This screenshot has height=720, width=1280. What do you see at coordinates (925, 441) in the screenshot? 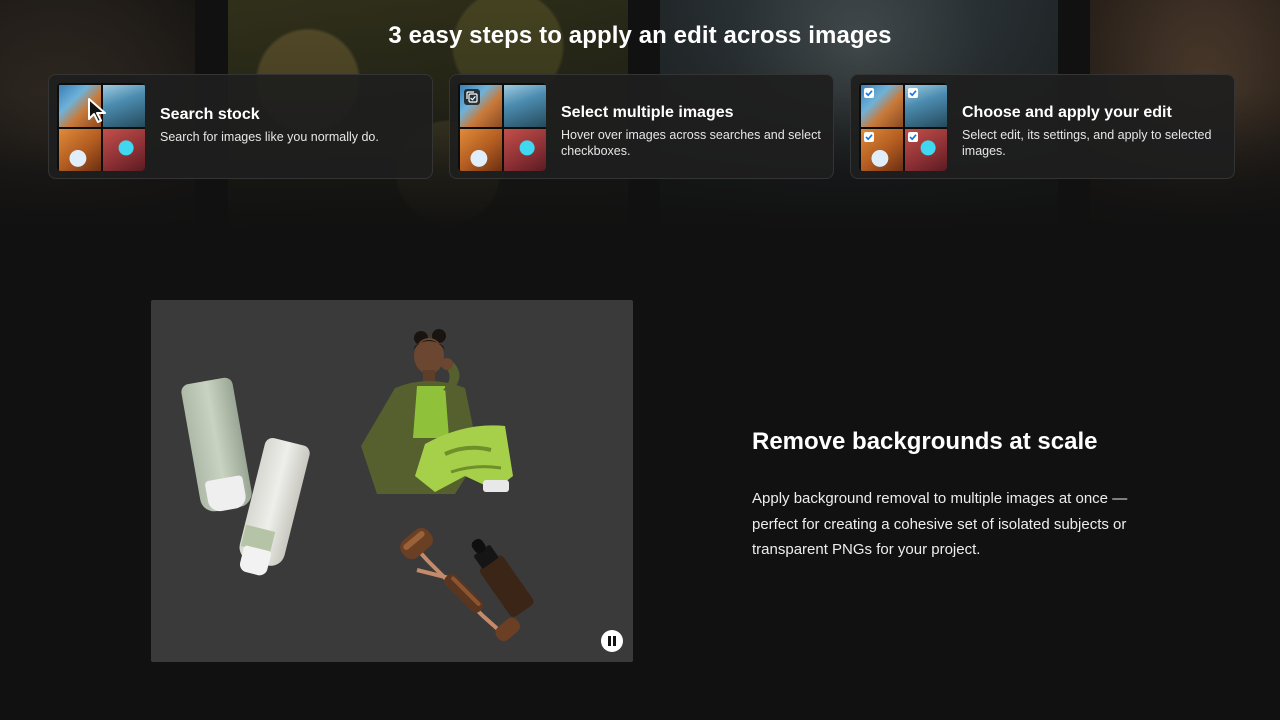
I see `feature-title: Remove backgrounds at scale` at bounding box center [925, 441].